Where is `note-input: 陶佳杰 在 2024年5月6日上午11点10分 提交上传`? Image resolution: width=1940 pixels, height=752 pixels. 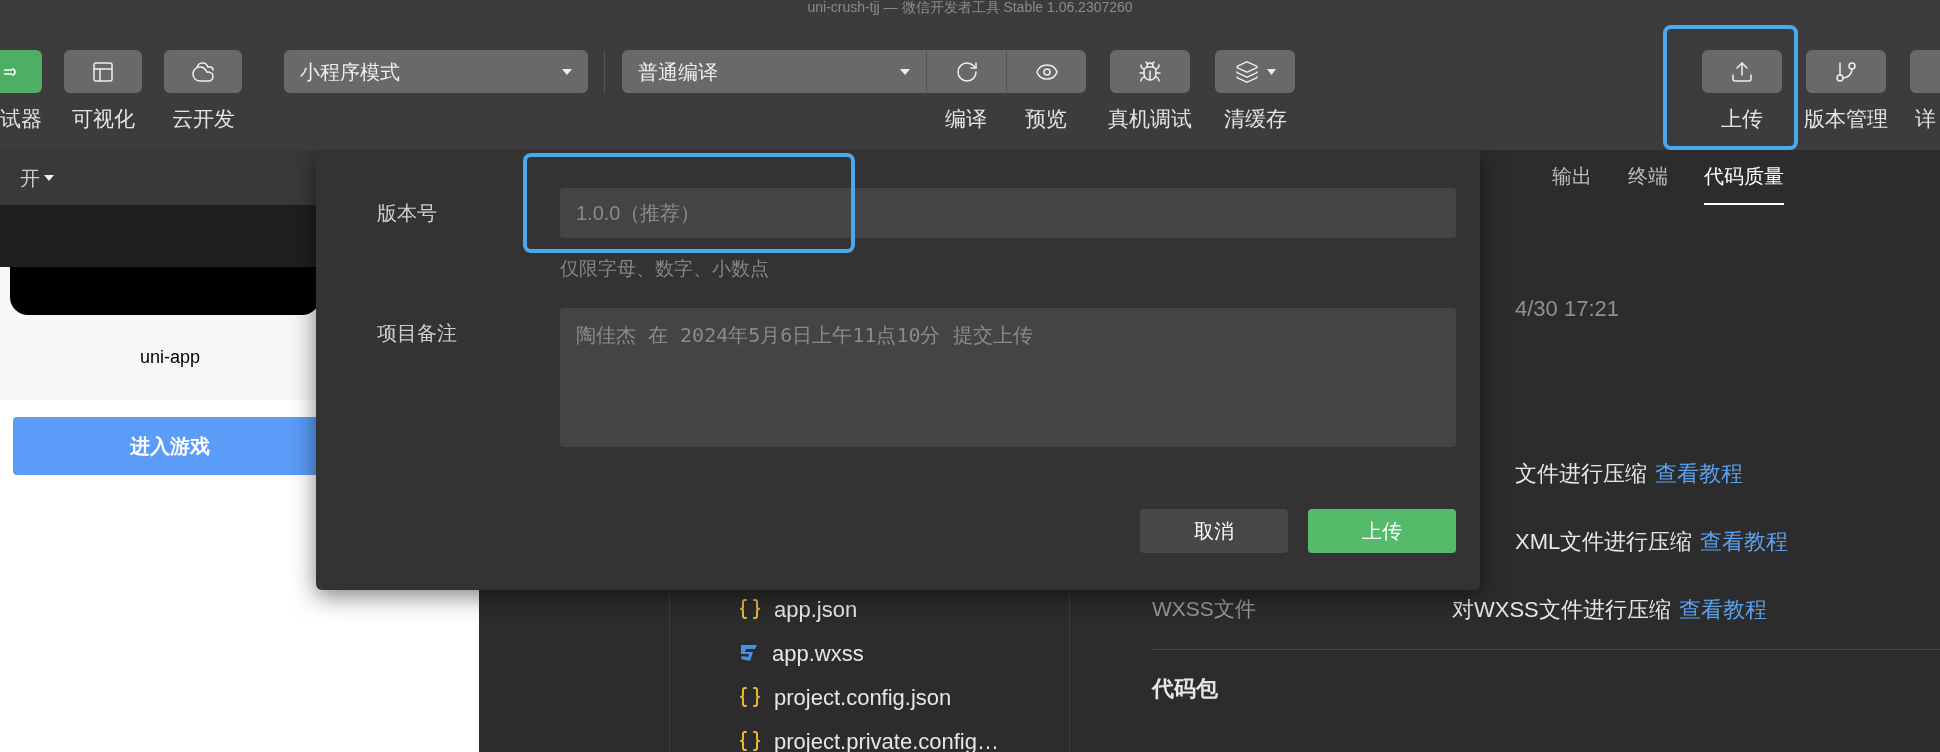 note-input: 陶佳杰 在 2024年5月6日上午11点10分 提交上传 is located at coordinates (1008, 377).